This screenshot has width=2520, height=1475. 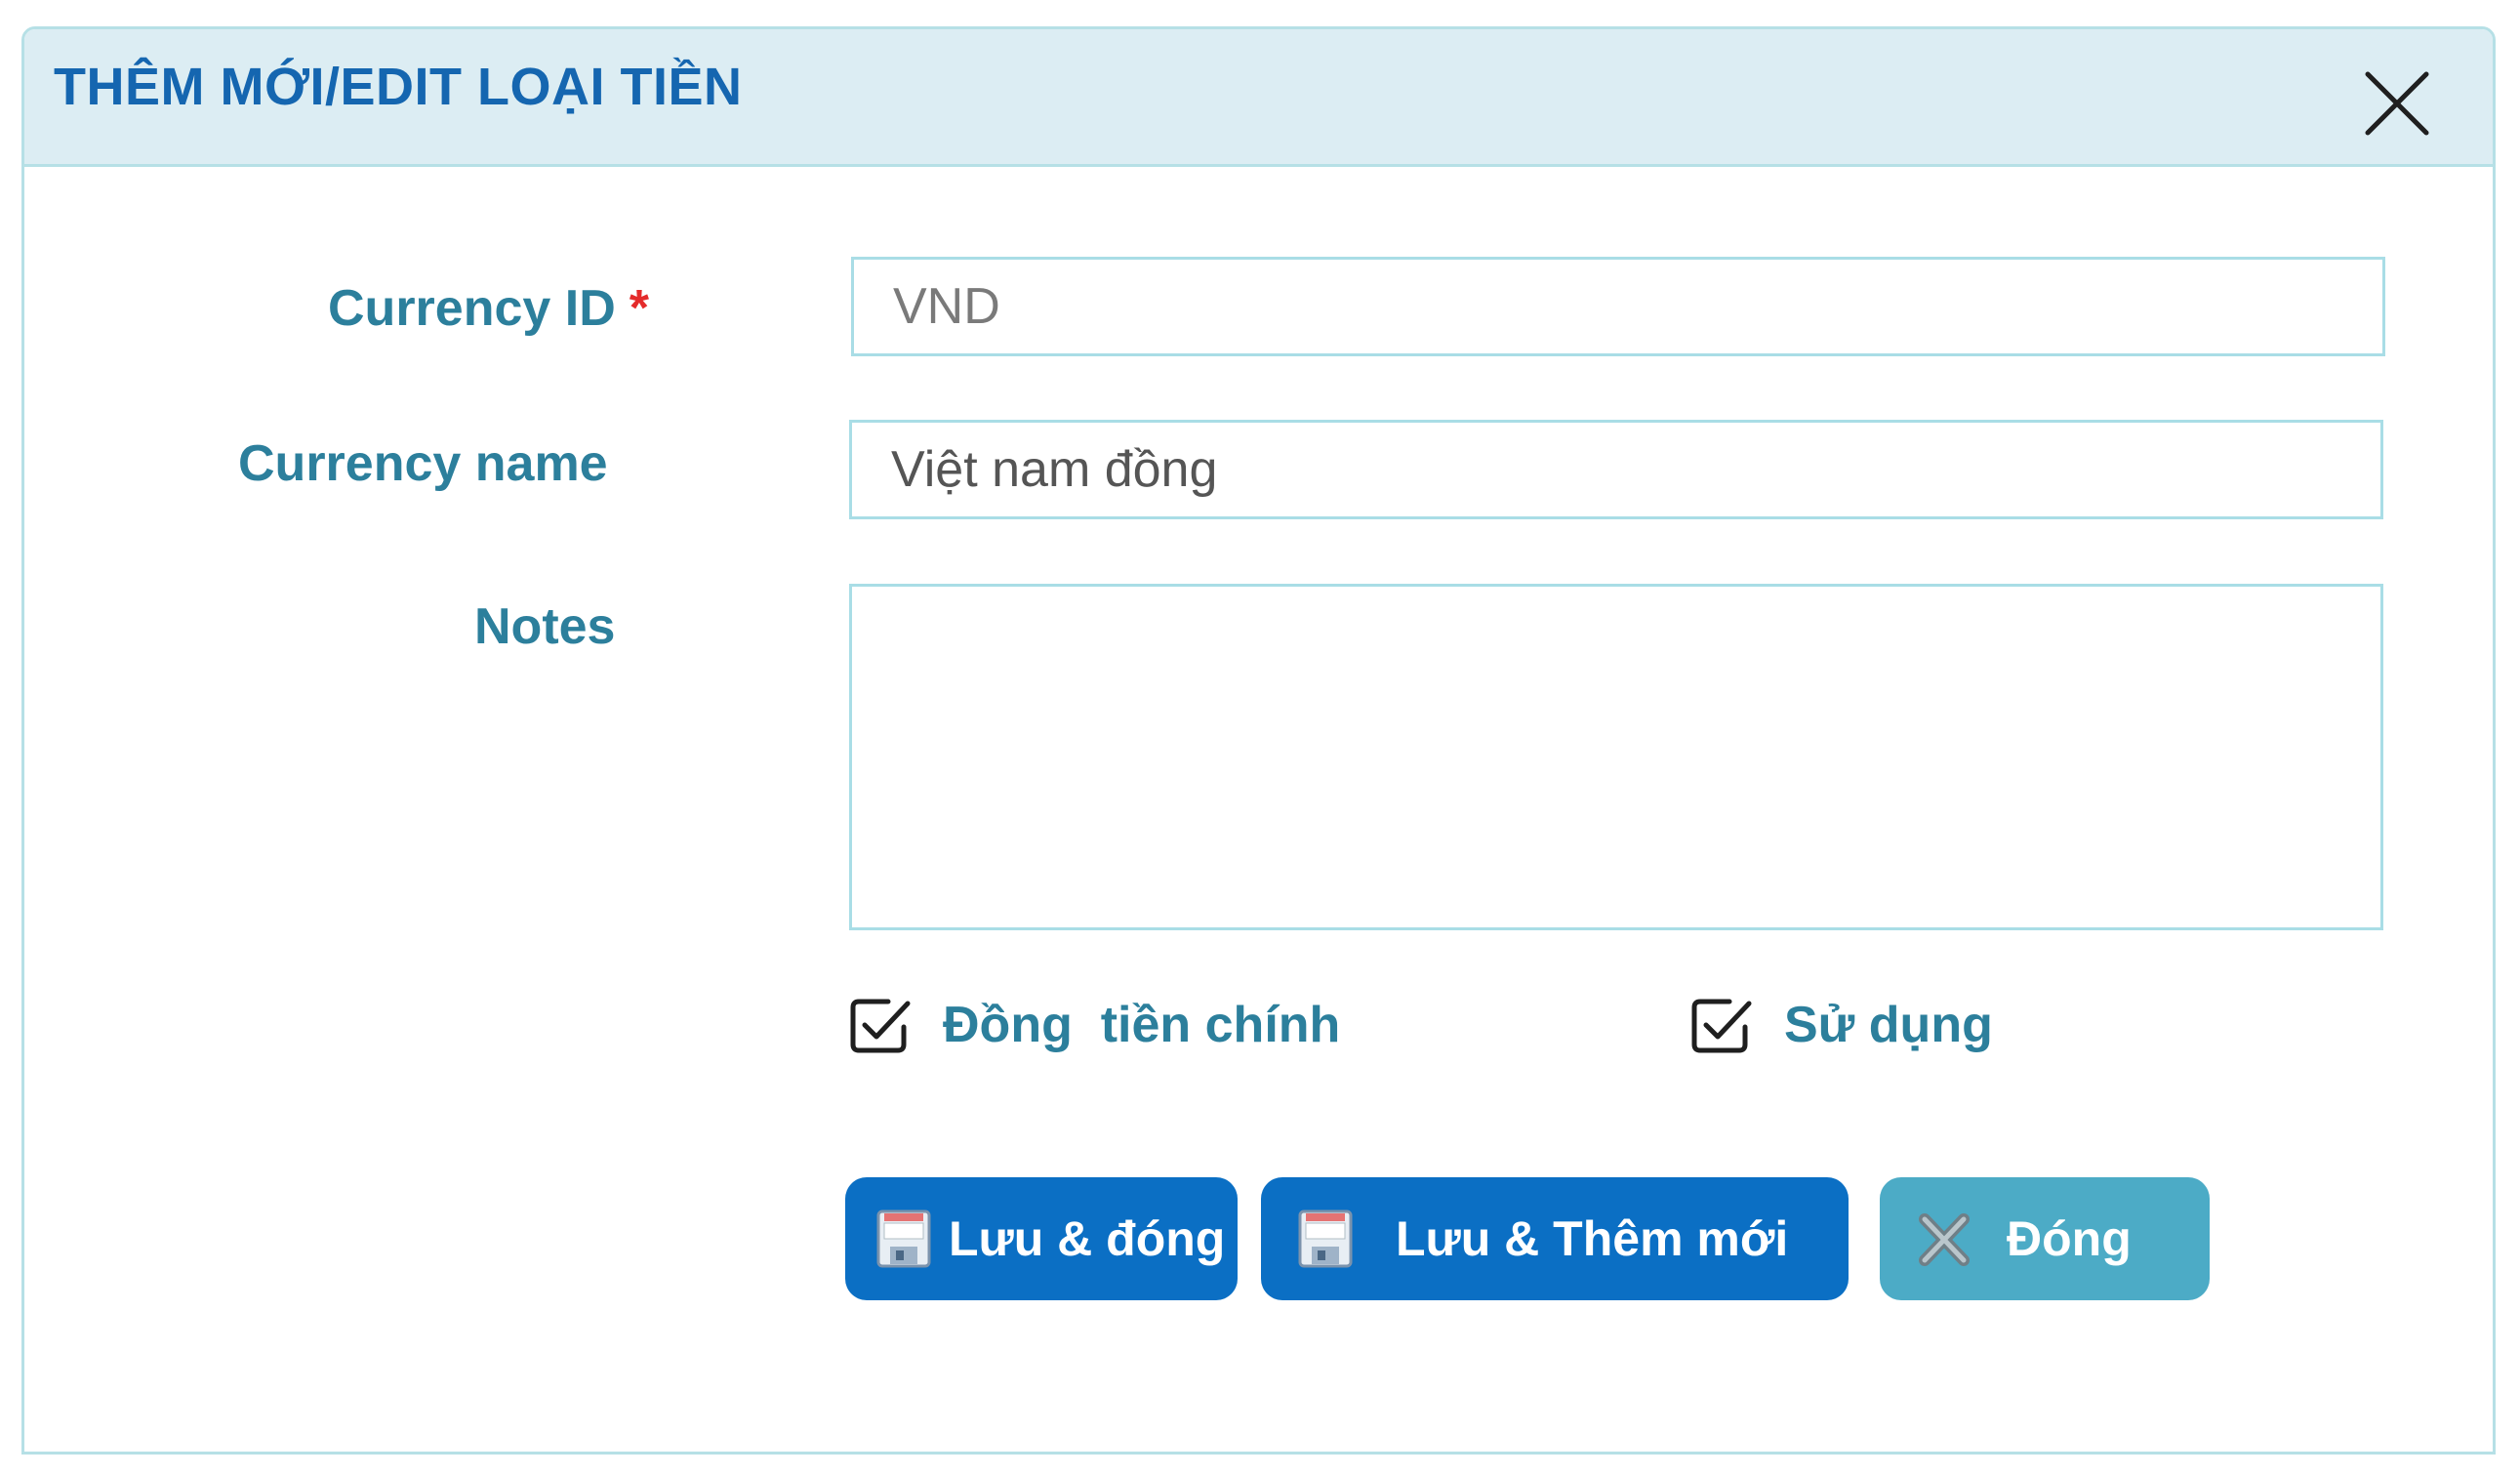 What do you see at coordinates (1618, 307) in the screenshot?
I see `currency-id-input` at bounding box center [1618, 307].